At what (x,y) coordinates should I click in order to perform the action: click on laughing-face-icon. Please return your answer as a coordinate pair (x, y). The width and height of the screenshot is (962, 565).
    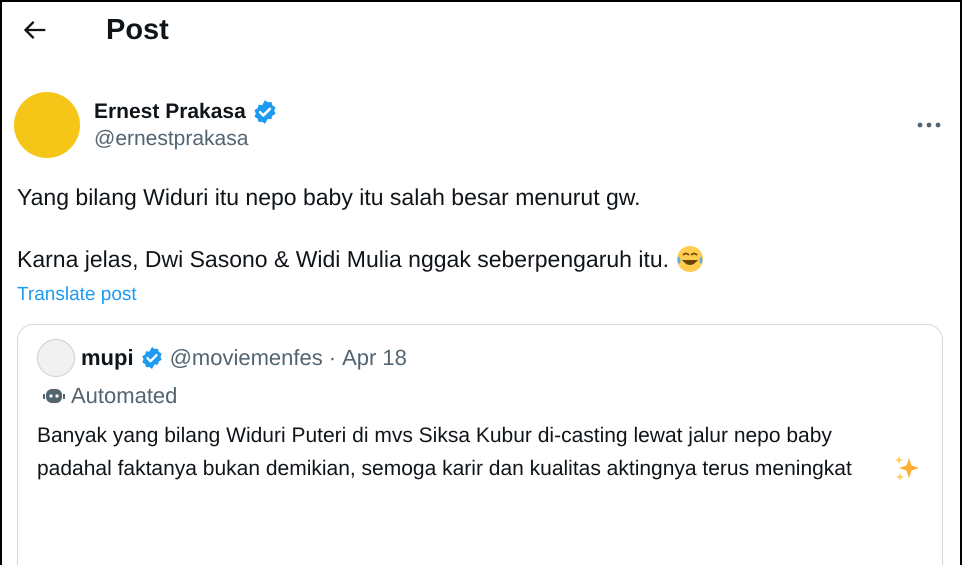
    Looking at the image, I should click on (690, 259).